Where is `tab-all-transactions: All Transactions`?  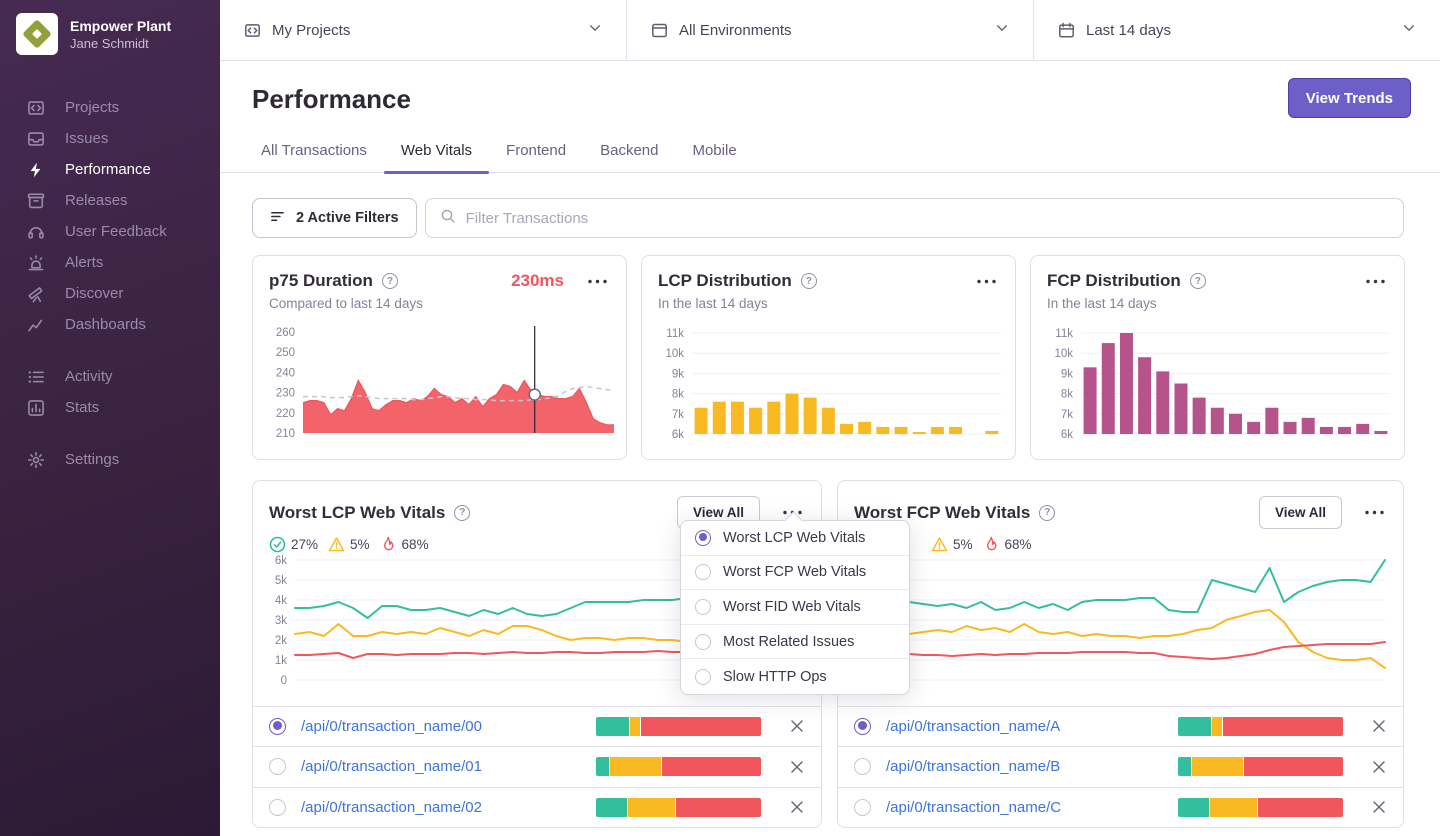
tab-all-transactions: All Transactions is located at coordinates (314, 157).